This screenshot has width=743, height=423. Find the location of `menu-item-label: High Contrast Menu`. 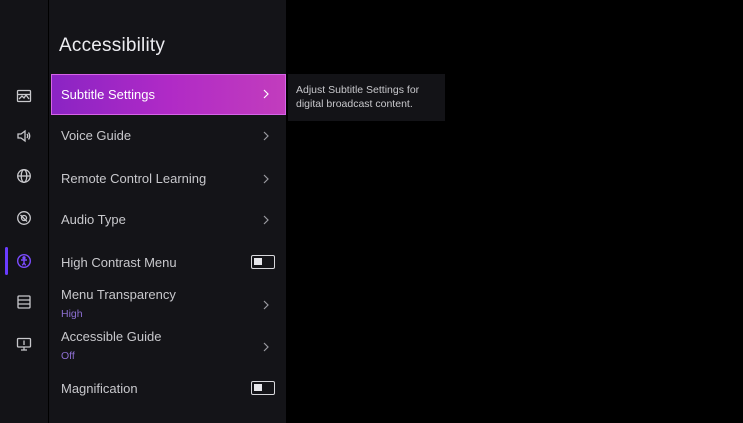

menu-item-label: High Contrast Menu is located at coordinates (119, 262).